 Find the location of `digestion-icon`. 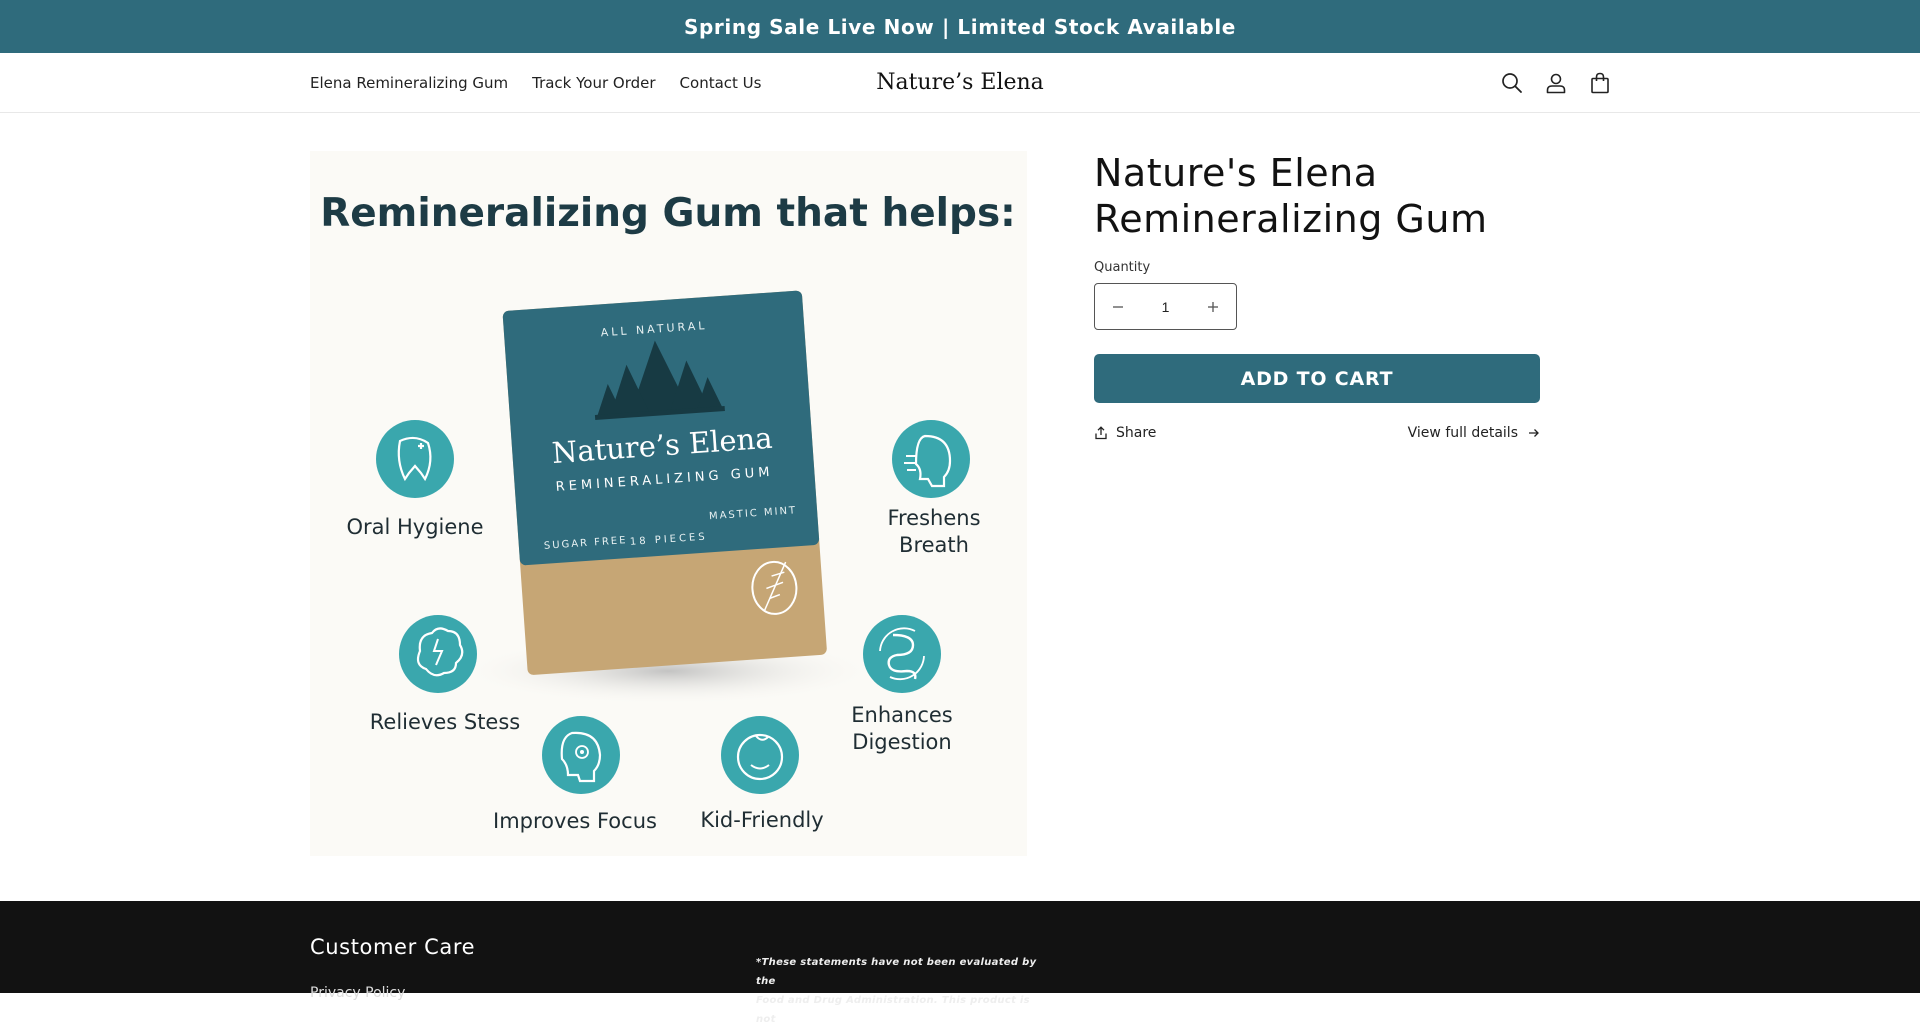

digestion-icon is located at coordinates (902, 654).